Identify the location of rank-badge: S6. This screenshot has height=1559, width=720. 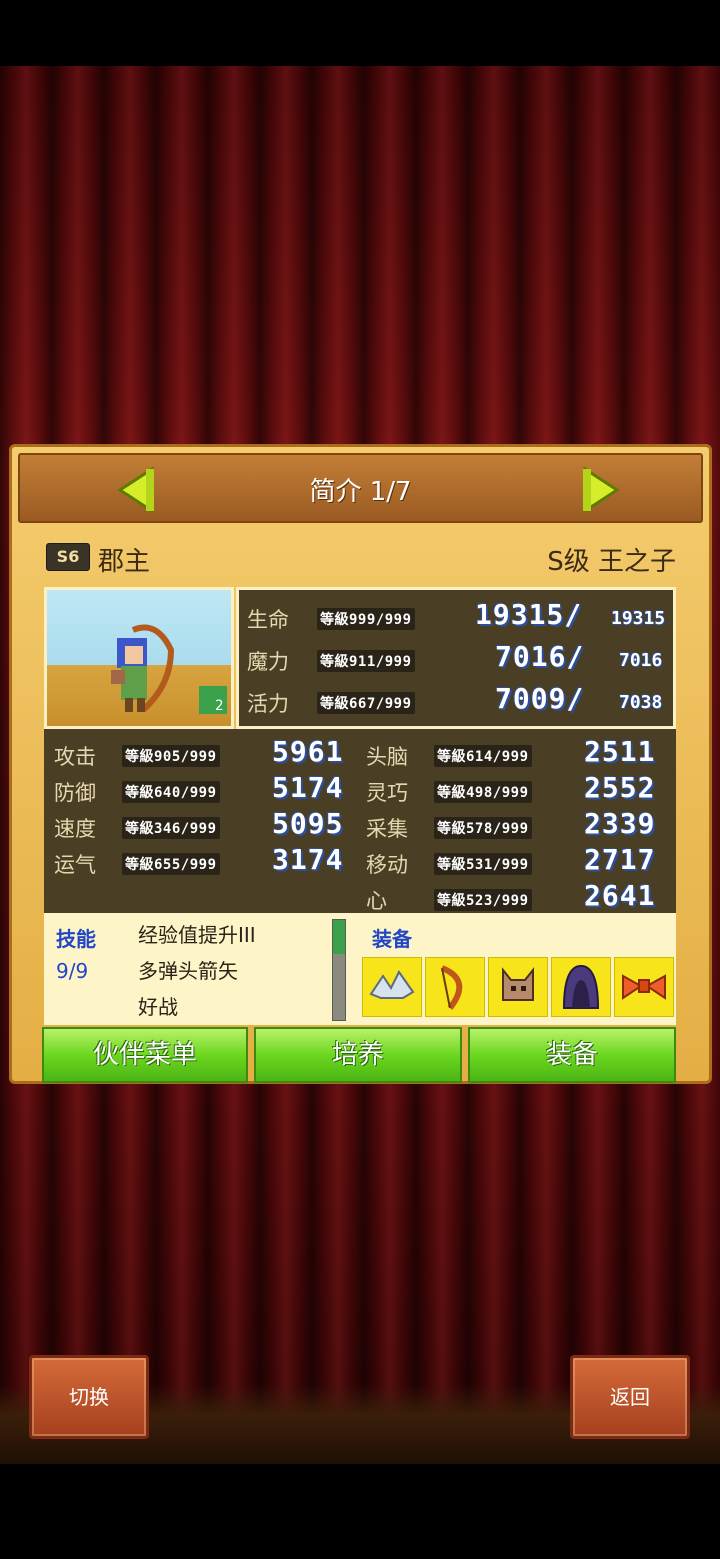
(68, 557).